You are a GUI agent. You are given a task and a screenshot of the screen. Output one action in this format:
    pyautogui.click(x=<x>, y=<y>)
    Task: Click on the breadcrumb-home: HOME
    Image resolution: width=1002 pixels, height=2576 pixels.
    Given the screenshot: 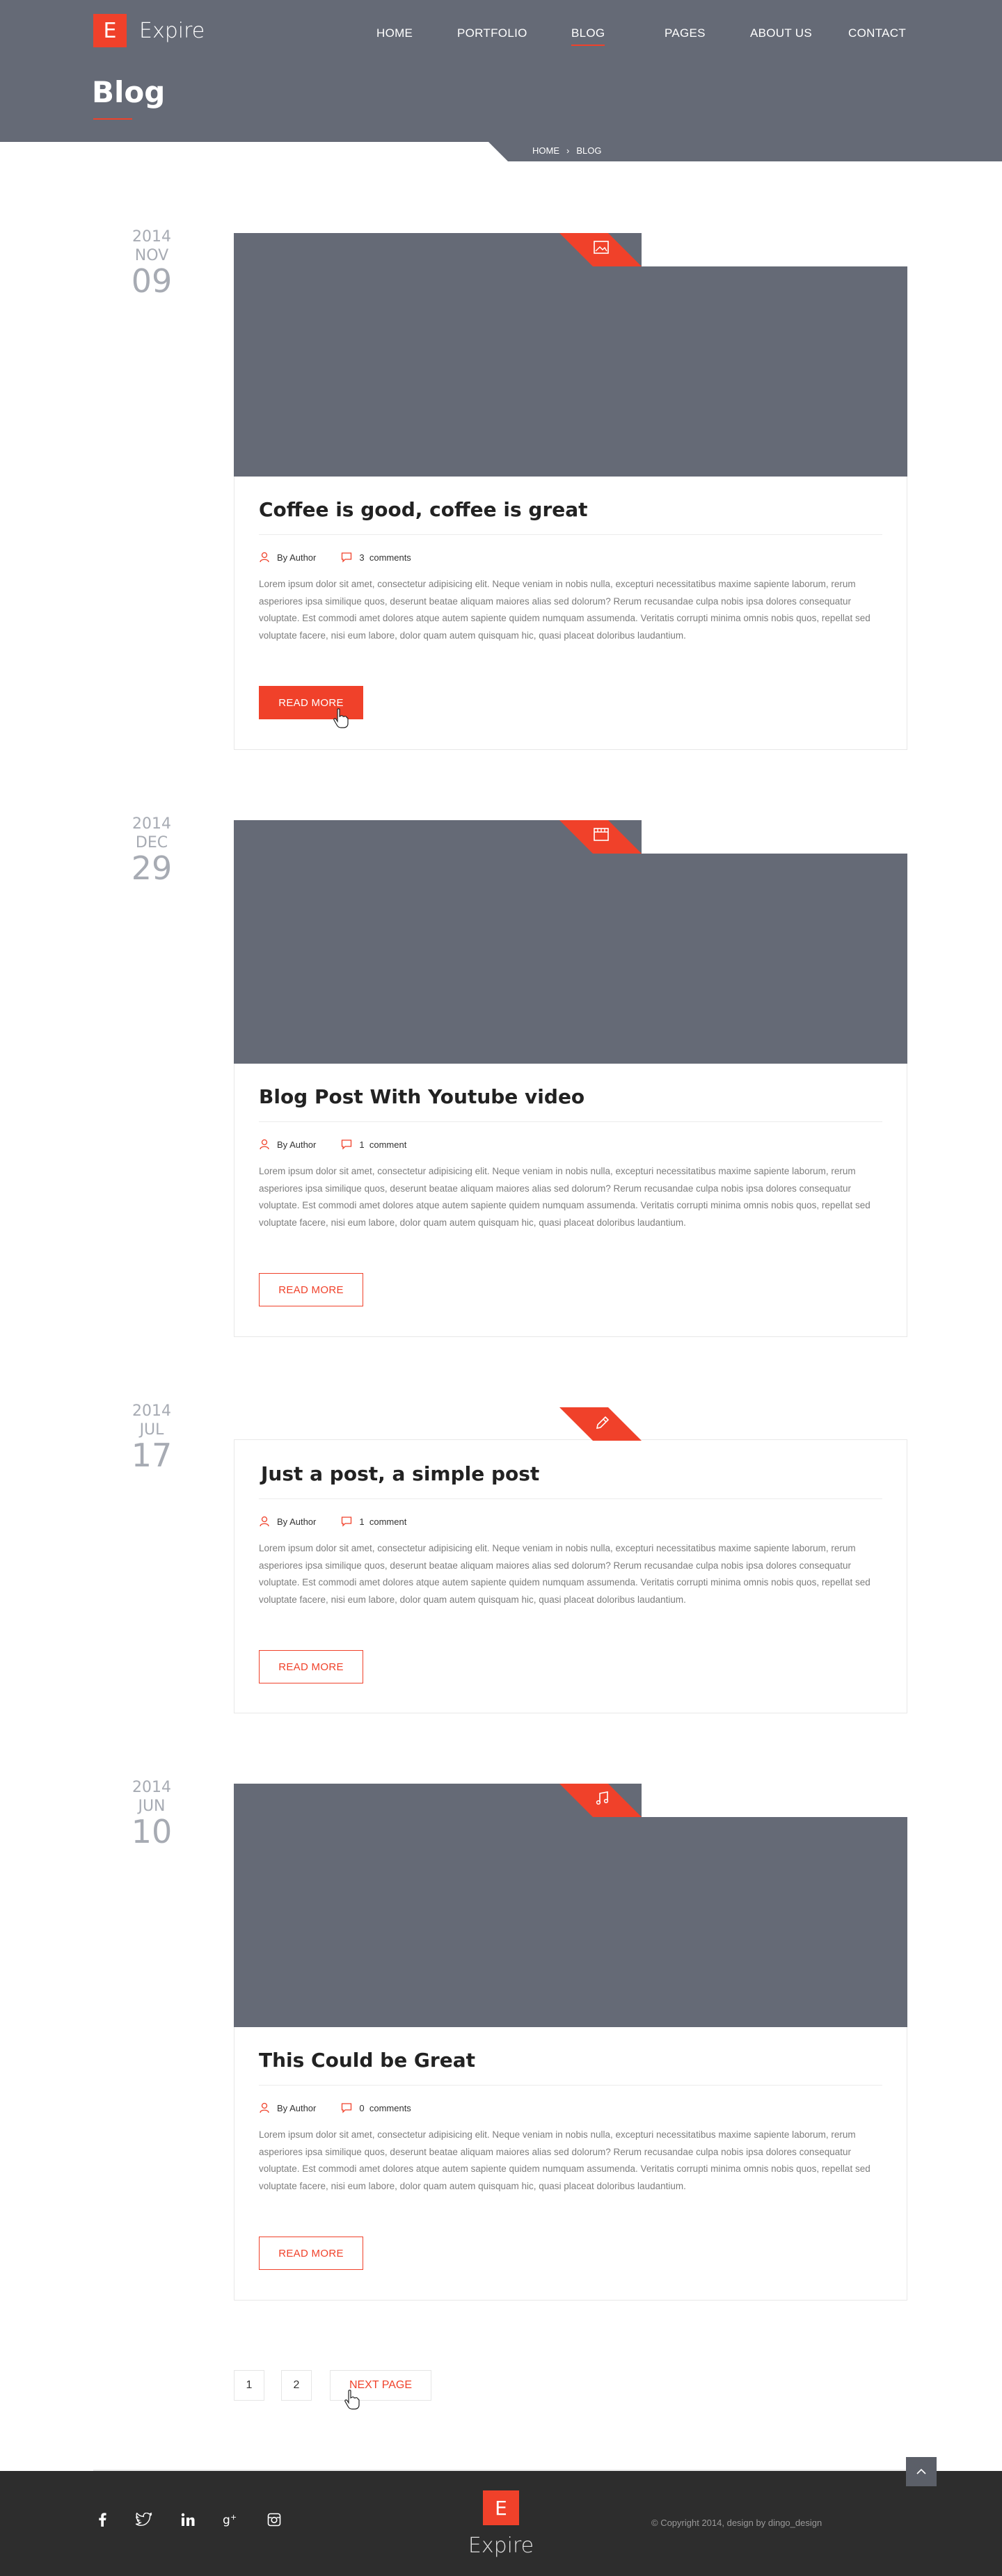 What is the action you would take?
    pyautogui.click(x=545, y=150)
    